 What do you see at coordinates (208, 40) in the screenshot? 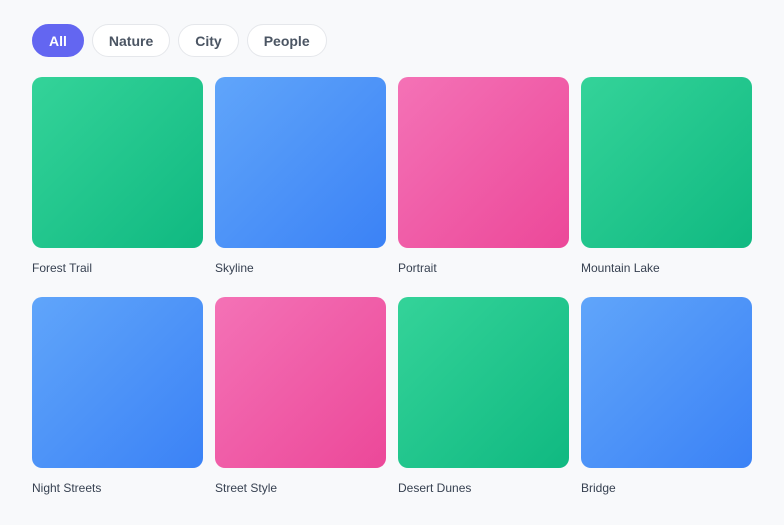
I see `filter-chip-city: City` at bounding box center [208, 40].